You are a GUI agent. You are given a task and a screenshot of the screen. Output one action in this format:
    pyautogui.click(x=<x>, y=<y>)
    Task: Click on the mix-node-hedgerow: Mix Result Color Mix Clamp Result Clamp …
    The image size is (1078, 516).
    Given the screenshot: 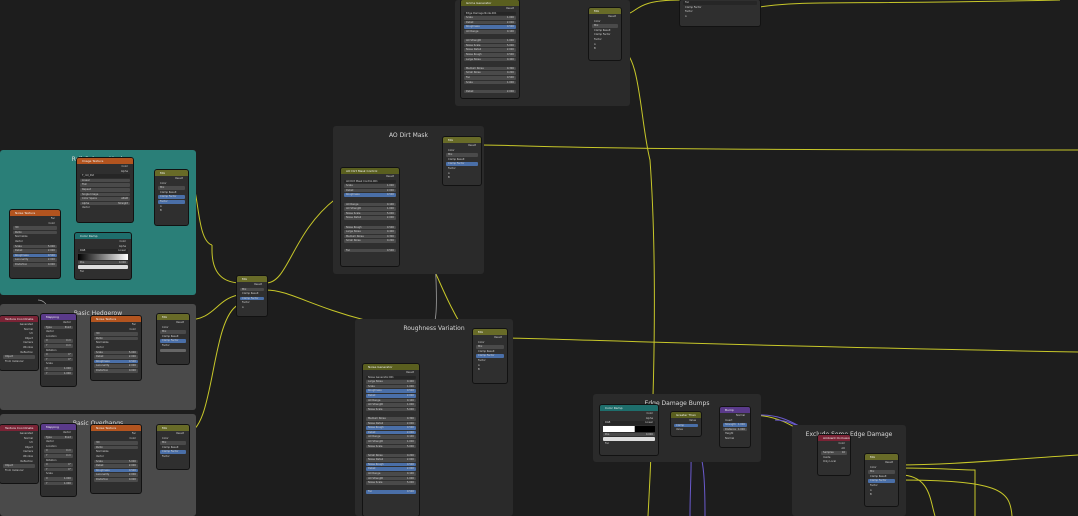 What is the action you would take?
    pyautogui.click(x=173, y=339)
    